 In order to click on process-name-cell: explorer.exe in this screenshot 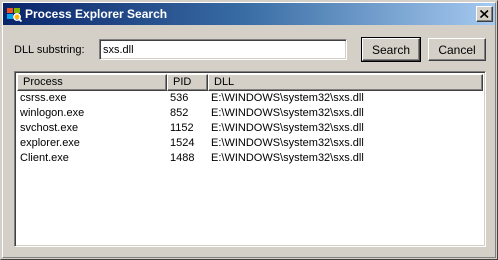, I will do `click(50, 143)`.